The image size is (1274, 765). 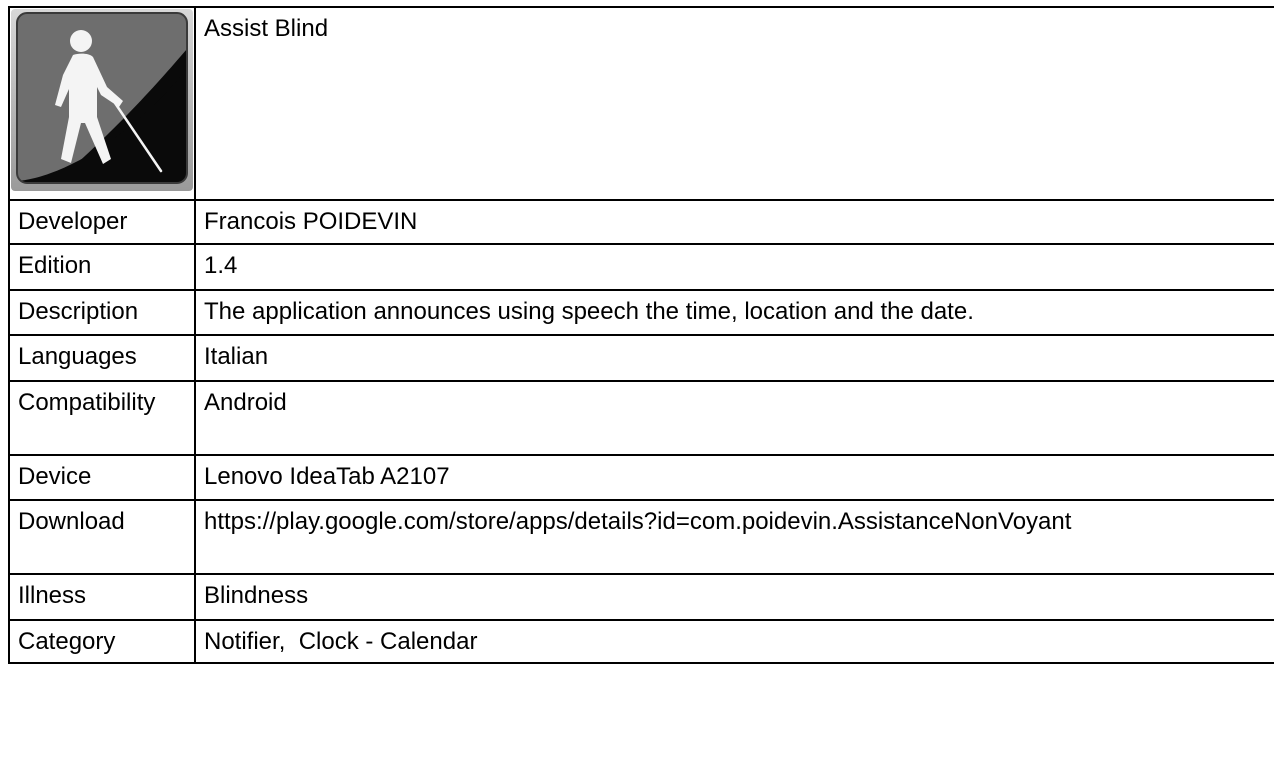 What do you see at coordinates (734, 267) in the screenshot?
I see `row-value-edition: 1.4` at bounding box center [734, 267].